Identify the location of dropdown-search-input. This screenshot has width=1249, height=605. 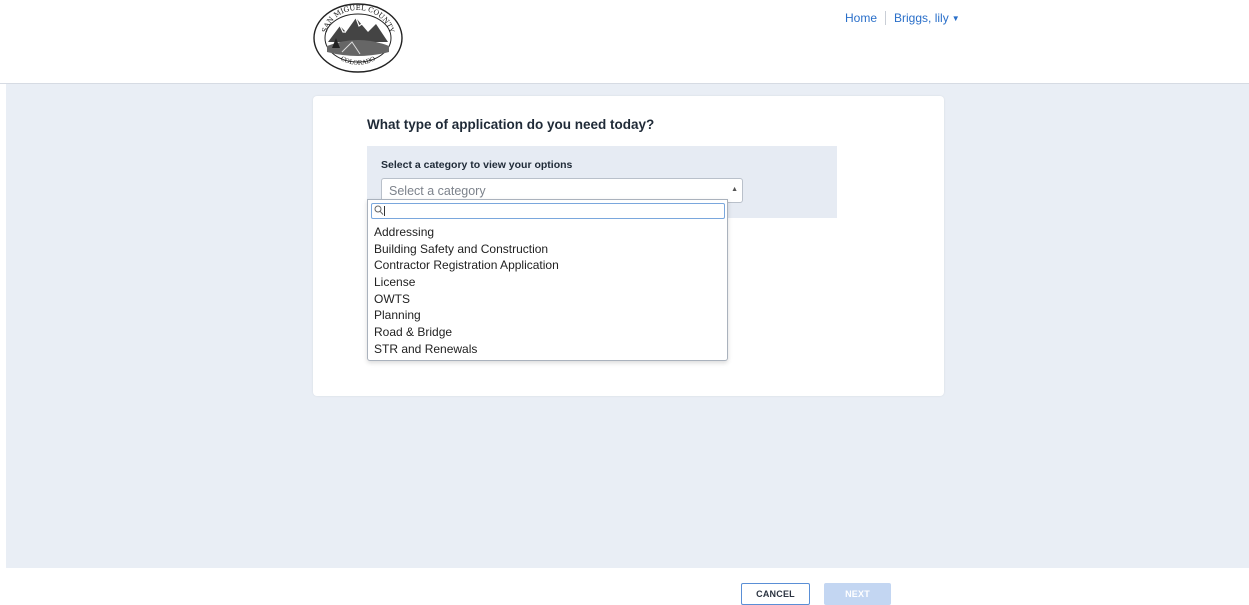
(548, 211).